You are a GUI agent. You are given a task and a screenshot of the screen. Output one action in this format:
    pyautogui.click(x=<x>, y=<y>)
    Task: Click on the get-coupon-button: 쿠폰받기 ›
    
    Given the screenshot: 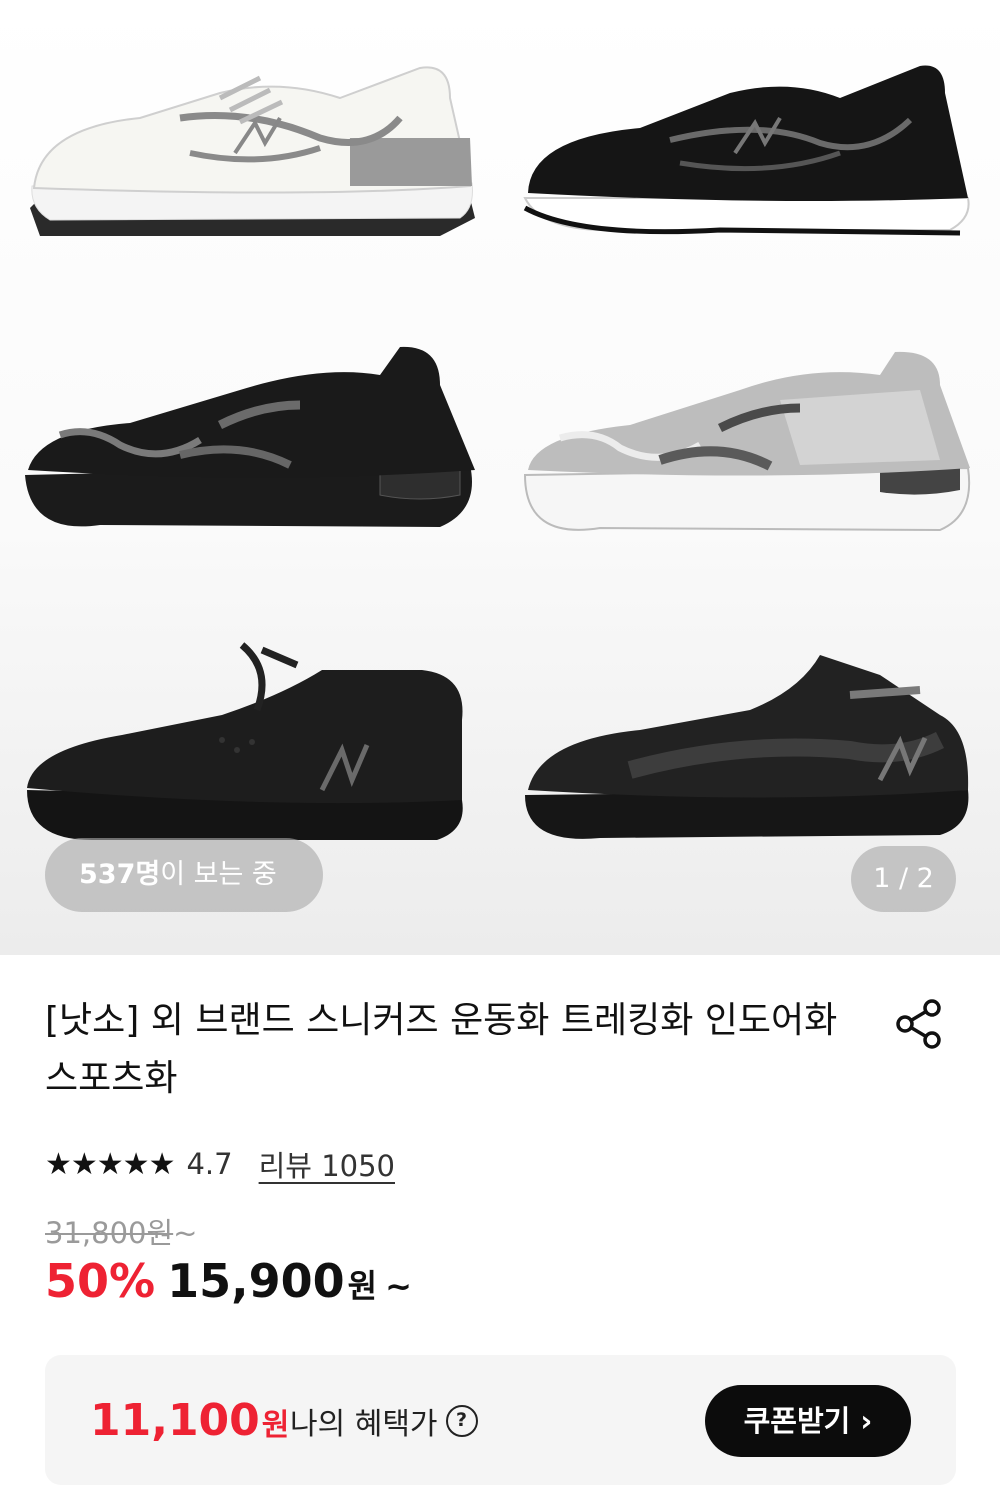 What is the action you would take?
    pyautogui.click(x=808, y=1421)
    